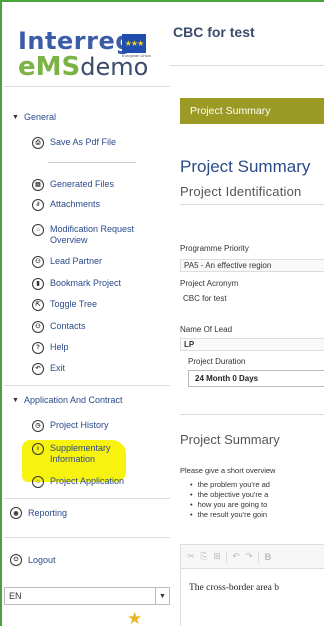  I want to click on sidebar-item-project-history: ◷ Project History, so click(70, 426).